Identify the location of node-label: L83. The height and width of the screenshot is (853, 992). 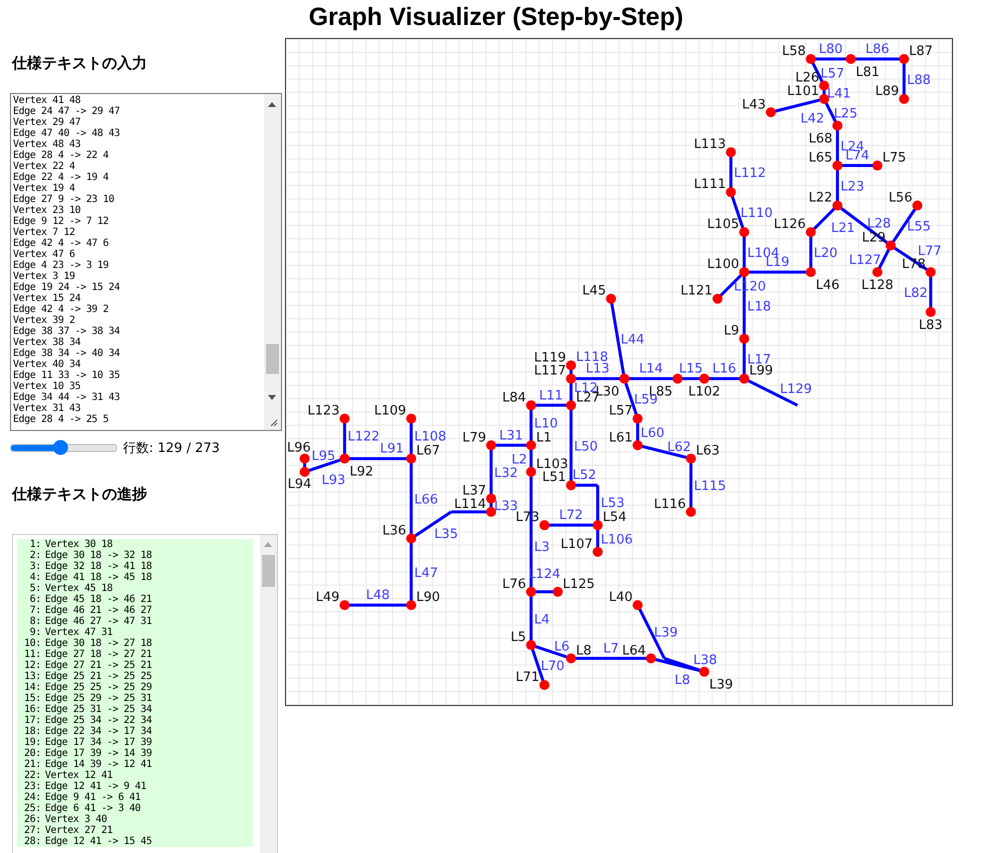
(930, 326).